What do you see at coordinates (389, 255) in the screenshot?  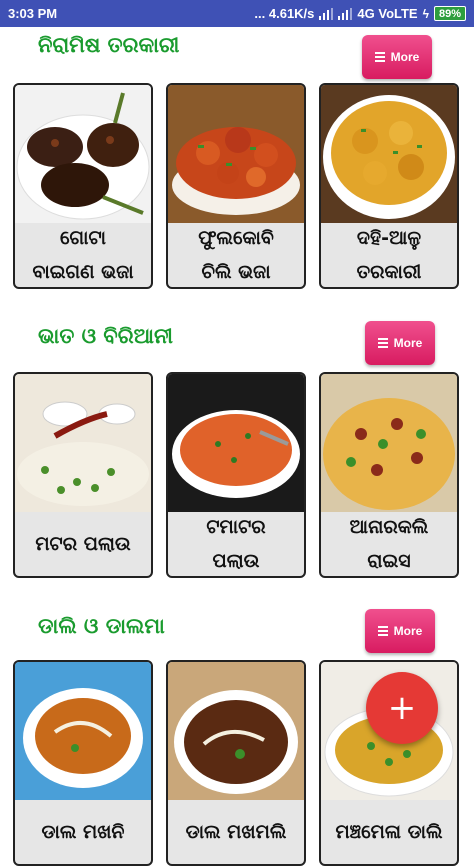 I see `recipe-label: ଦହି-ଆଳୁ ତରକାରୀ` at bounding box center [389, 255].